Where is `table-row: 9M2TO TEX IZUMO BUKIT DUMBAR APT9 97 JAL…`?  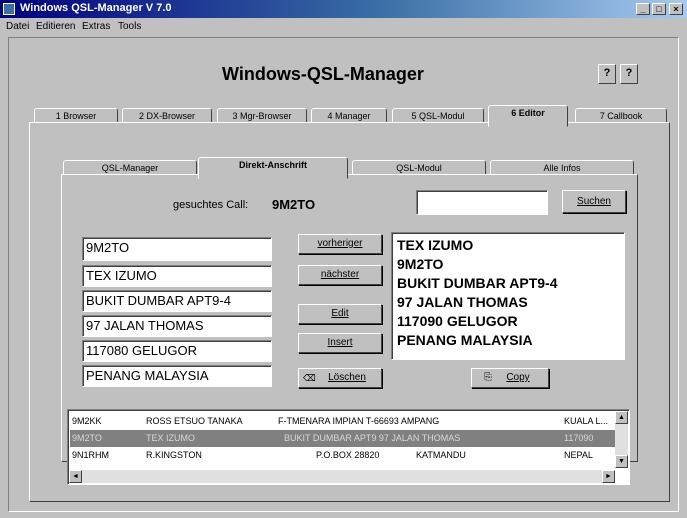 table-row: 9M2TO TEX IZUMO BUKIT DUMBAR APT9 97 JAL… is located at coordinates (343, 438).